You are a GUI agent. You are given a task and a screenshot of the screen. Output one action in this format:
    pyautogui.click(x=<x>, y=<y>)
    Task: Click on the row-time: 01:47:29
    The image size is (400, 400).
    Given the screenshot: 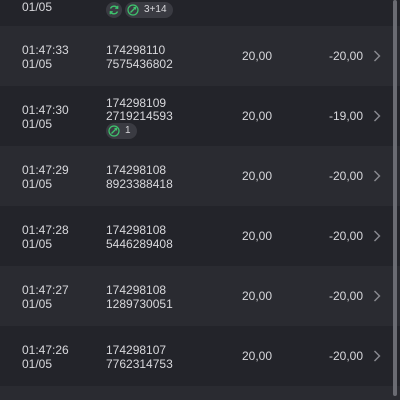 What is the action you would take?
    pyautogui.click(x=45, y=170)
    